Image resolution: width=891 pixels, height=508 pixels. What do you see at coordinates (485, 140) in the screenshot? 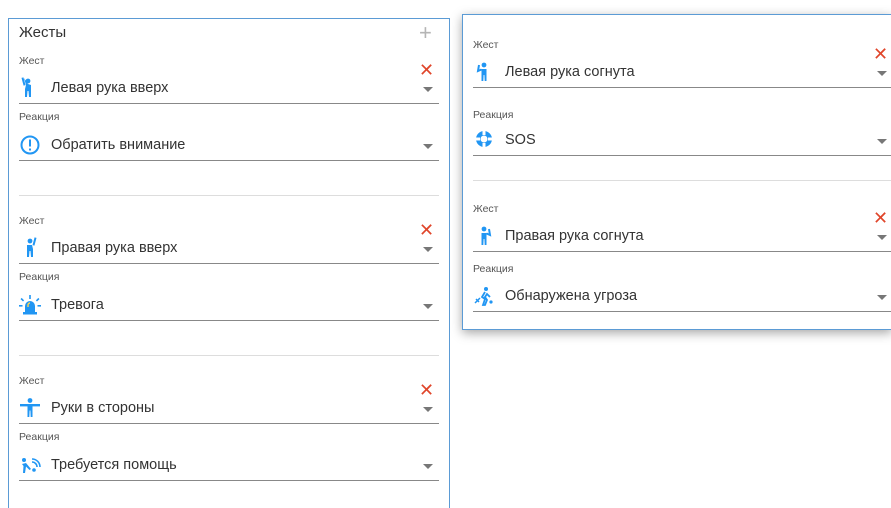
I see `lifebuoy-icon` at bounding box center [485, 140].